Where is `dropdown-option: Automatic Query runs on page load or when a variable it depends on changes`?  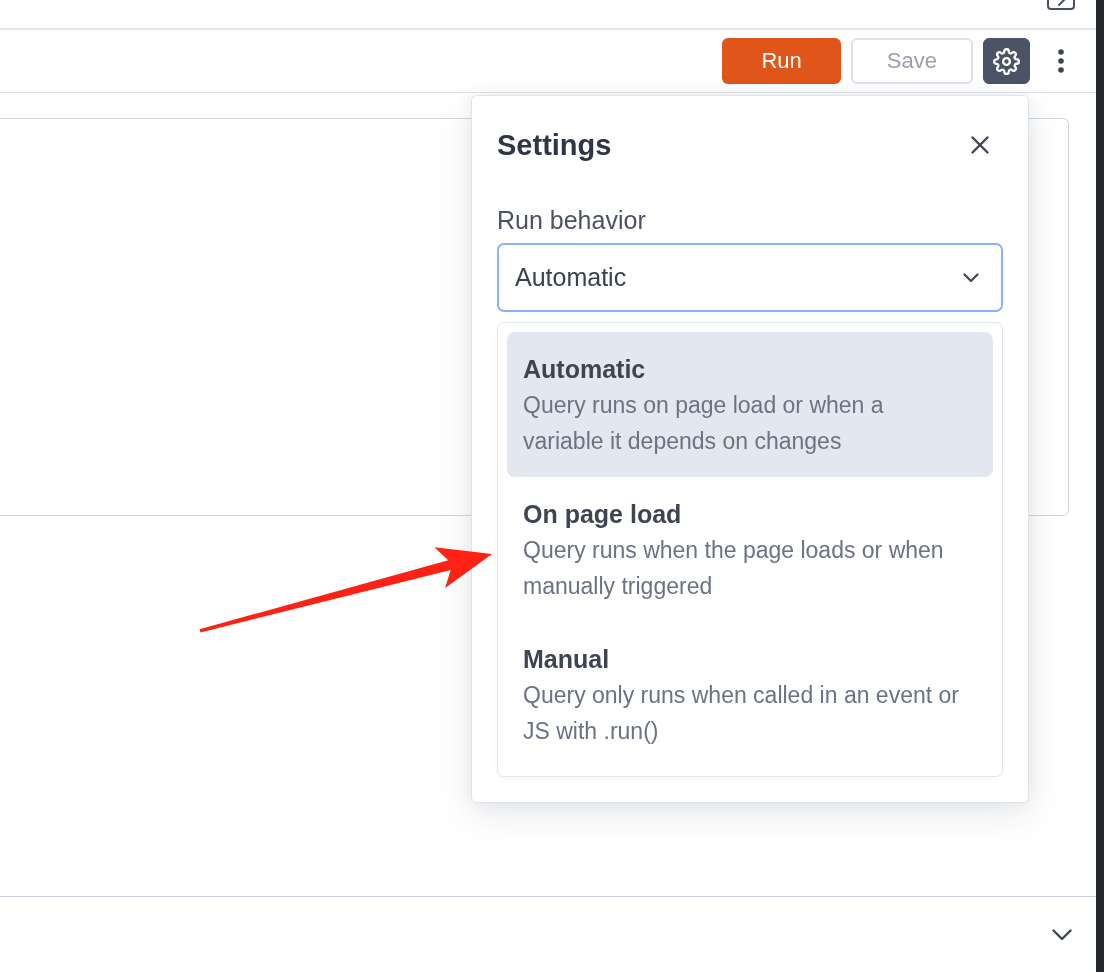
dropdown-option: Automatic Query runs on page load or when a variable it depends on changes is located at coordinates (750, 404).